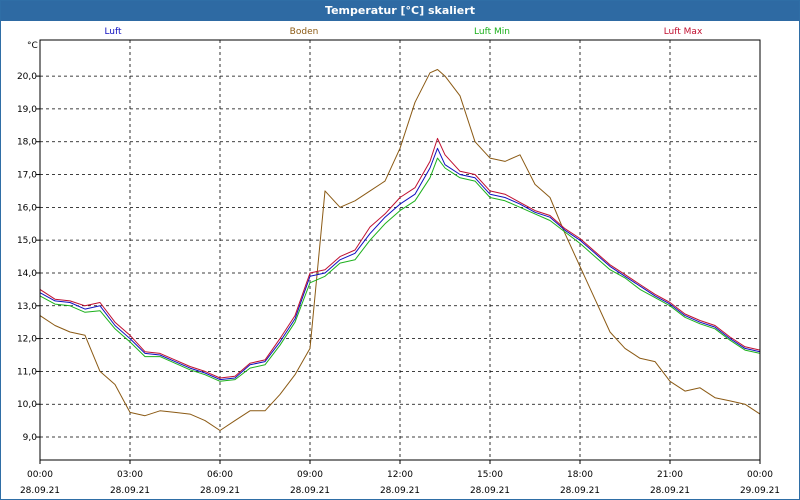 Image resolution: width=800 pixels, height=500 pixels. I want to click on y-tick-label: 19,0, so click(27, 110).